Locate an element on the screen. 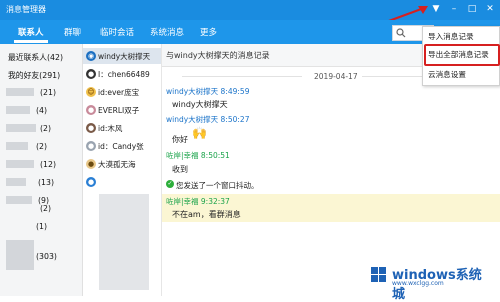 Image resolution: width=500 pixels, height=302 pixels. contact-name: id：Candy张 is located at coordinates (121, 146).